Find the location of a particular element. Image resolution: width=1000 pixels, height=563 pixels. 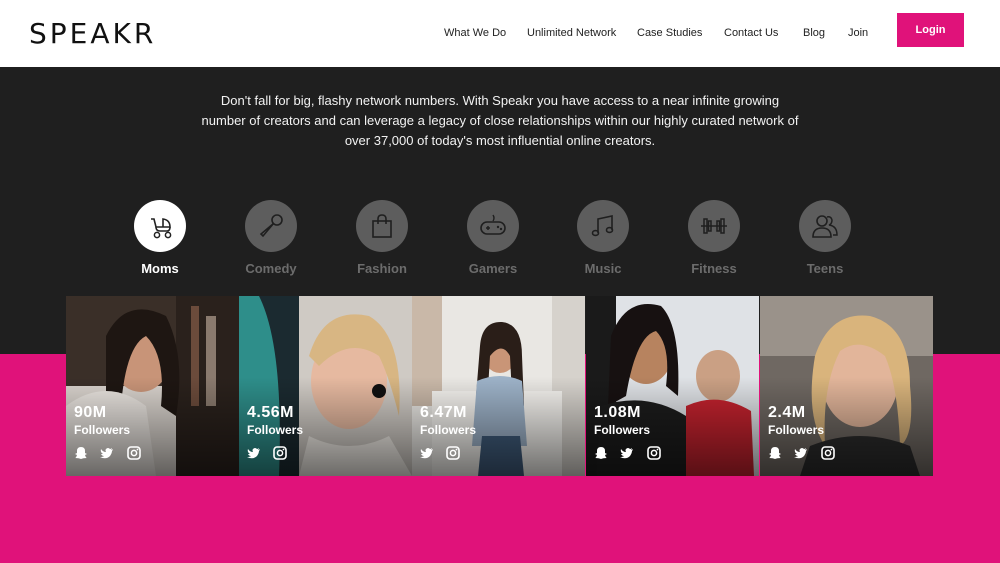

creator-card-4: 1.08M Followers is located at coordinates (672, 386).